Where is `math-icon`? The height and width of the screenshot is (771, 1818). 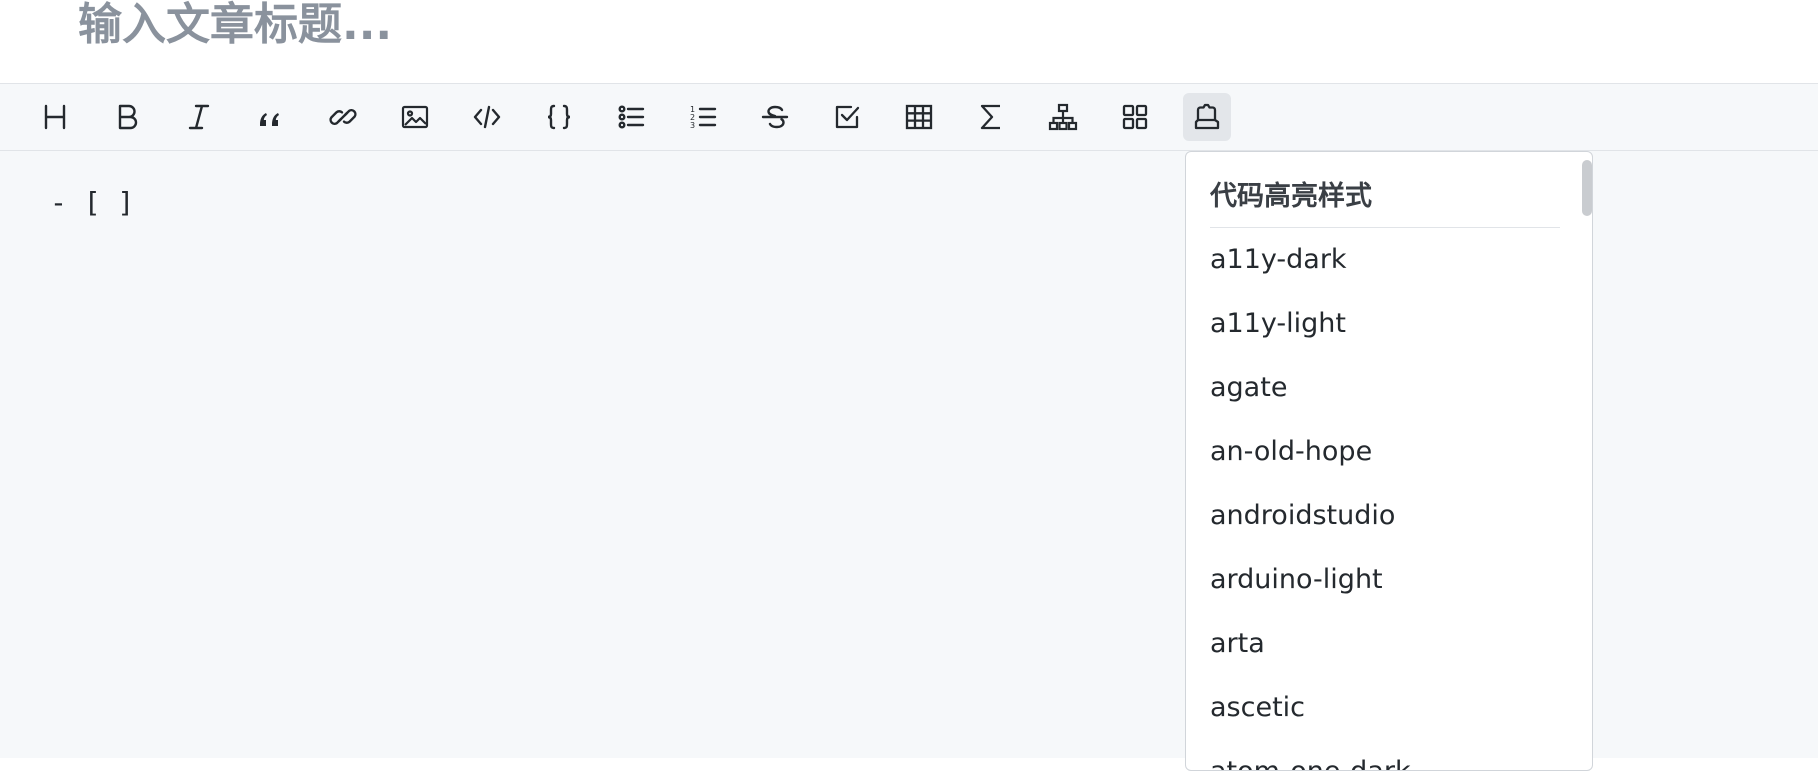 math-icon is located at coordinates (990, 117).